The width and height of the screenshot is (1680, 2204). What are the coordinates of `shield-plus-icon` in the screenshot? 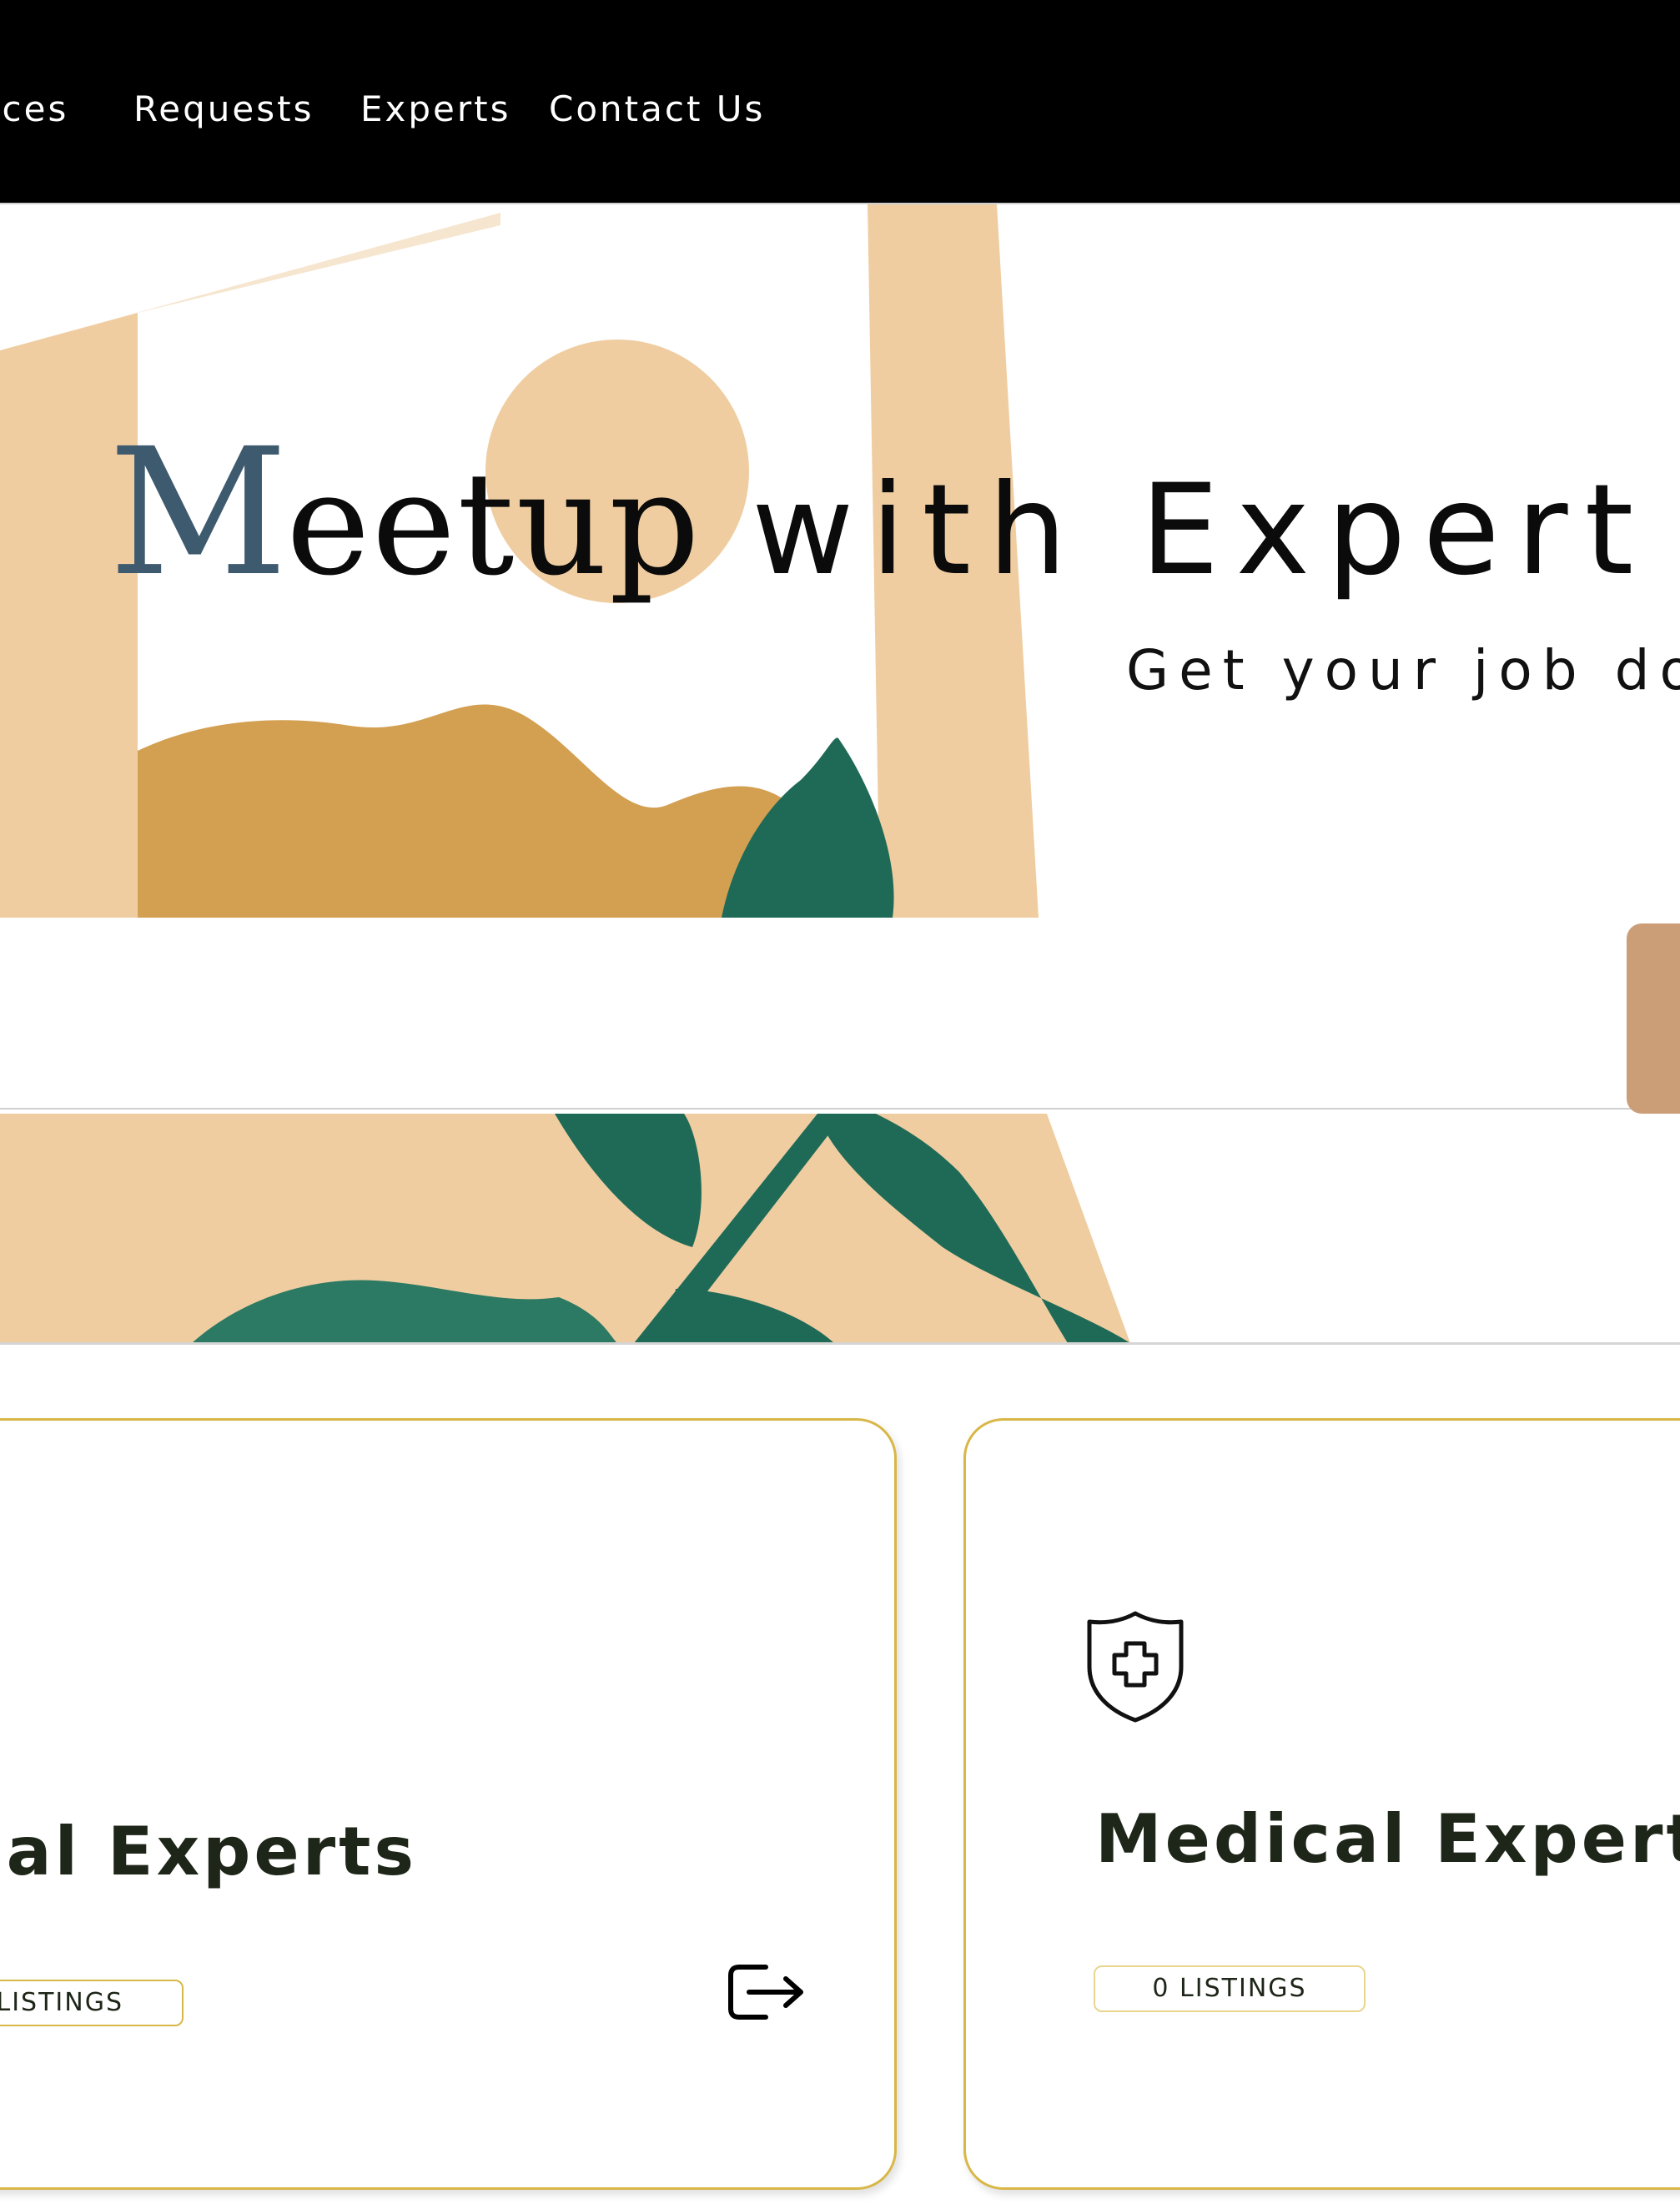 It's located at (1135, 1667).